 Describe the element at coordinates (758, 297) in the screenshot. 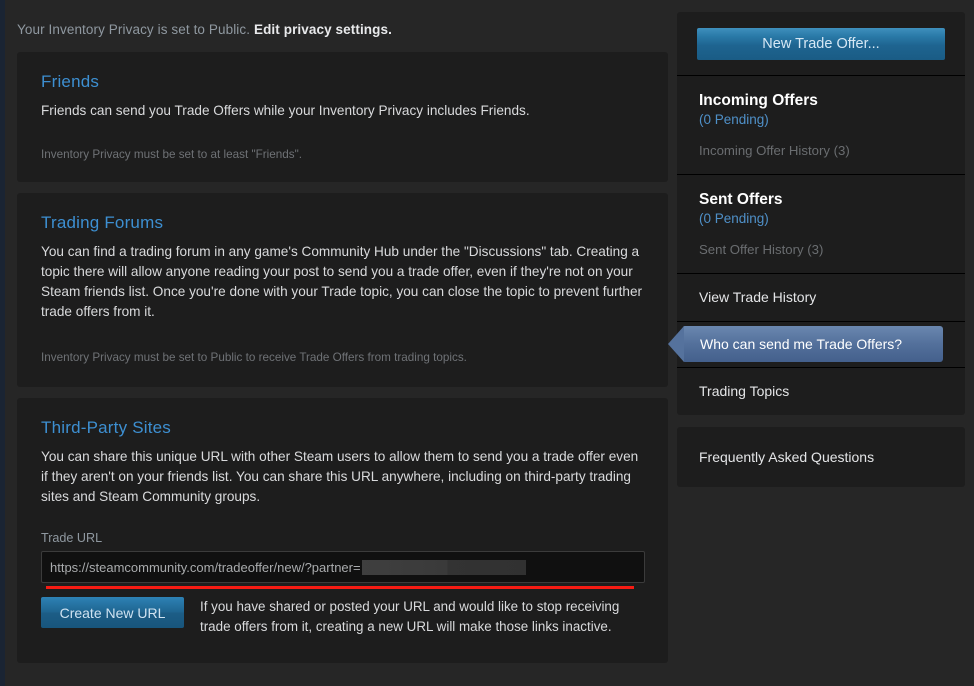

I see `view-trade-history-label: View Trade History` at that location.